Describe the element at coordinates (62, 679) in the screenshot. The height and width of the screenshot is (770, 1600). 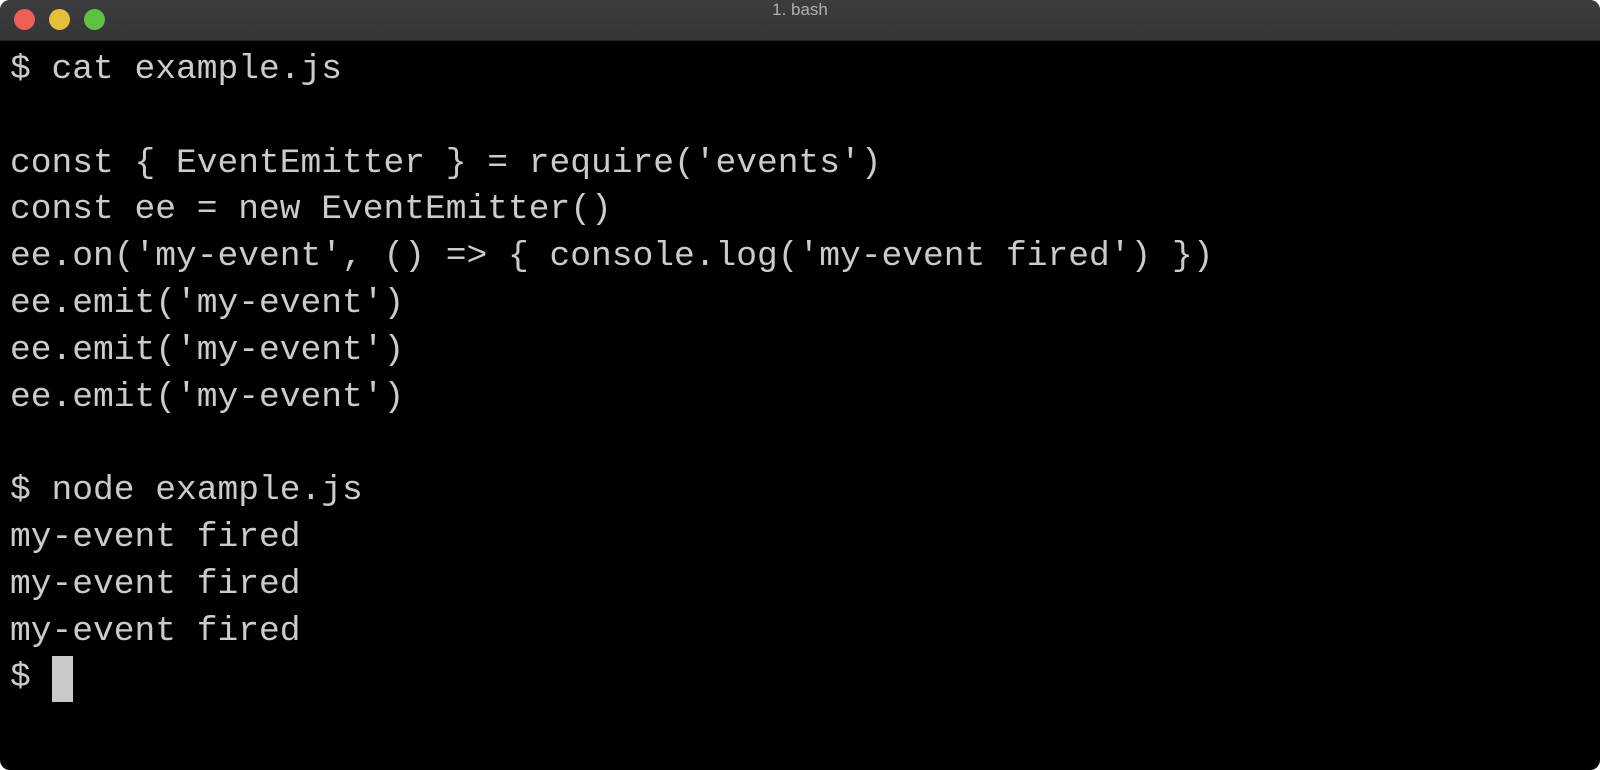
I see `cursor` at that location.